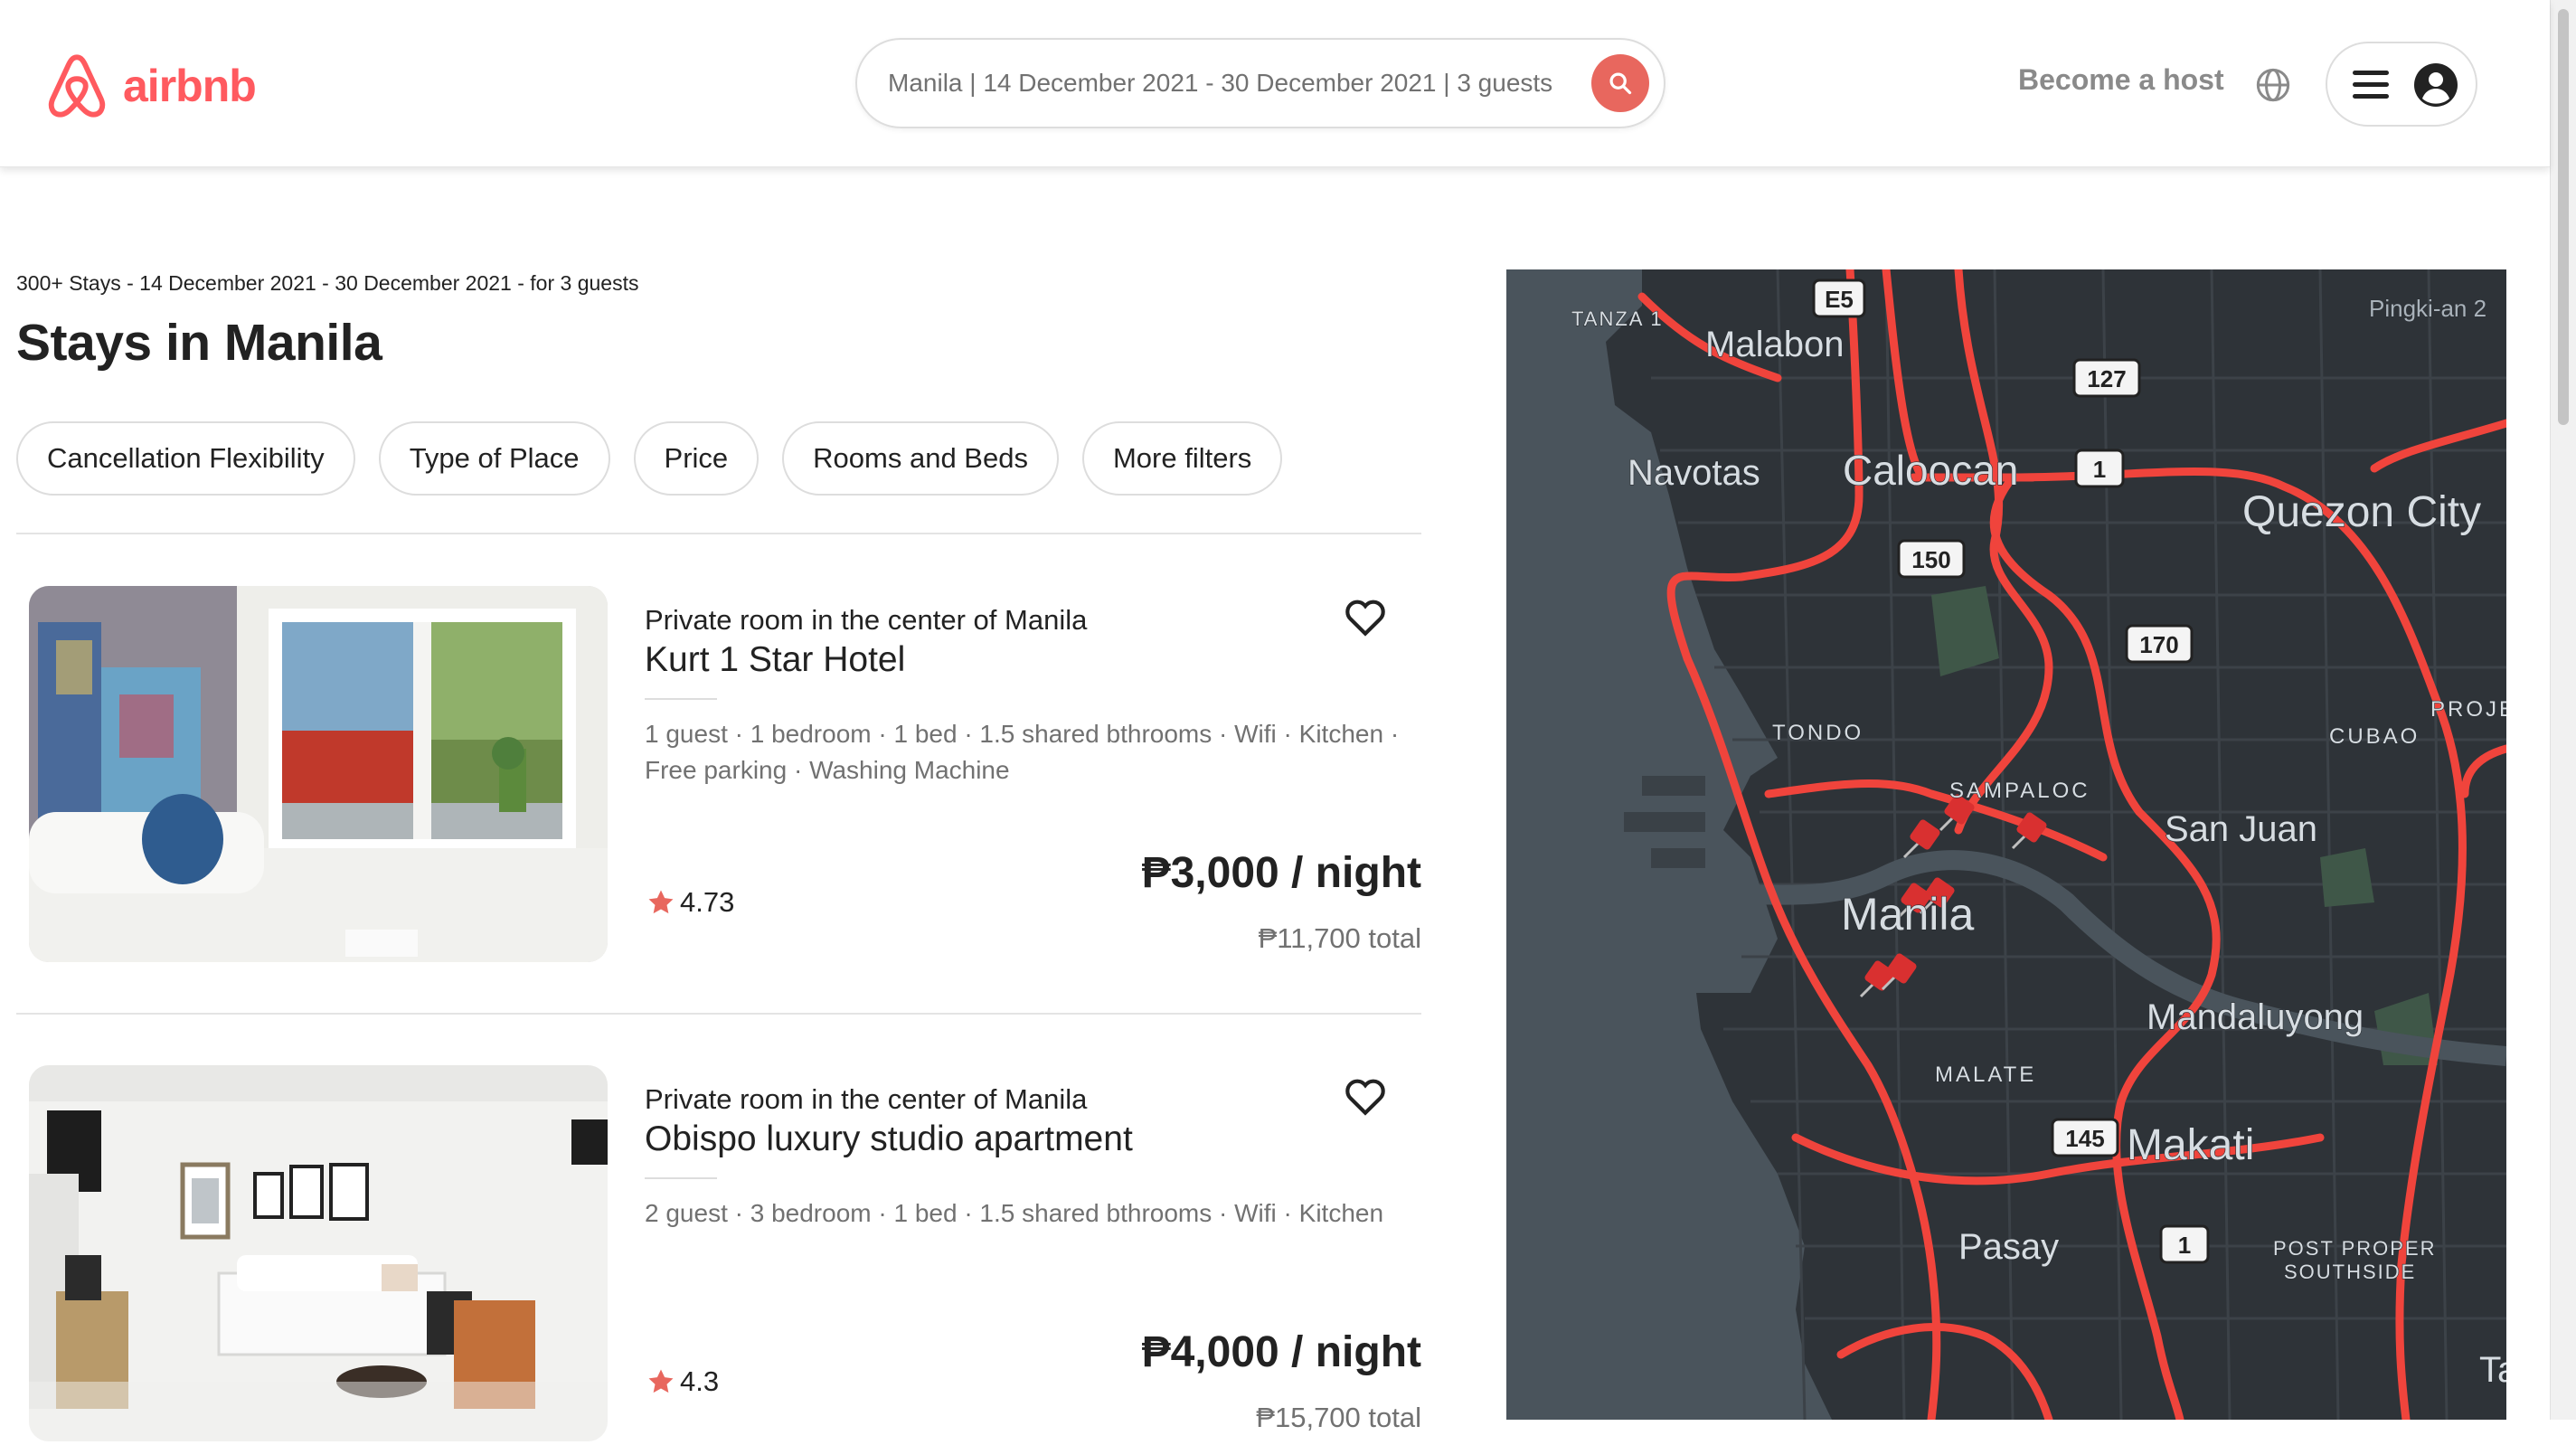 The image size is (2576, 1445). What do you see at coordinates (2355, 1248) in the screenshot?
I see `label-post-proper: POST PROPER` at bounding box center [2355, 1248].